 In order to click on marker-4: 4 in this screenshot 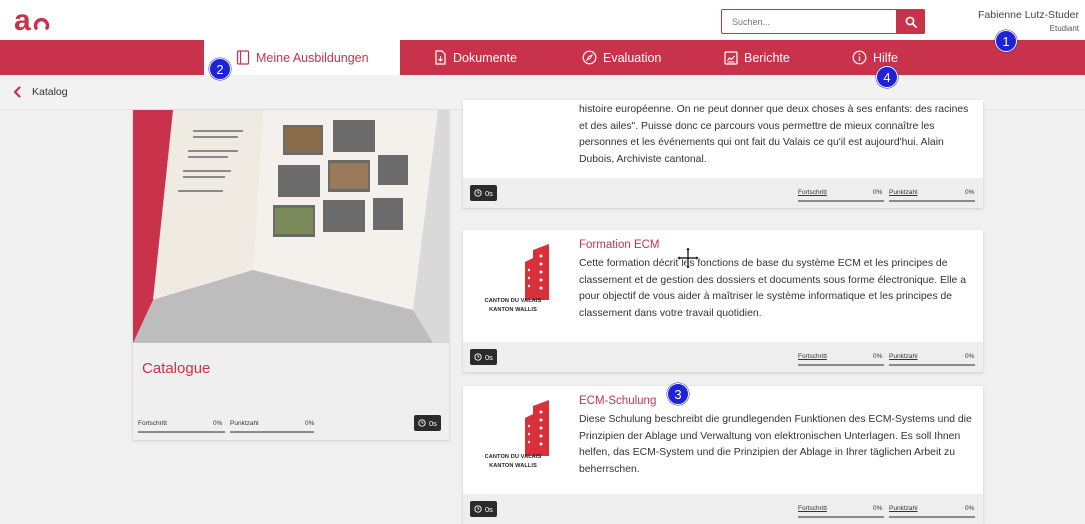, I will do `click(887, 77)`.